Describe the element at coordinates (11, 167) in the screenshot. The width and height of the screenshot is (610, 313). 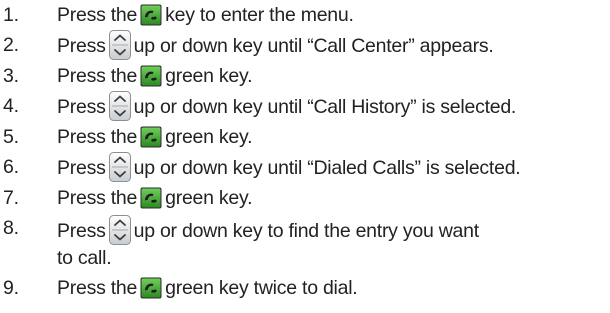
I see `step-number: 6.` at that location.